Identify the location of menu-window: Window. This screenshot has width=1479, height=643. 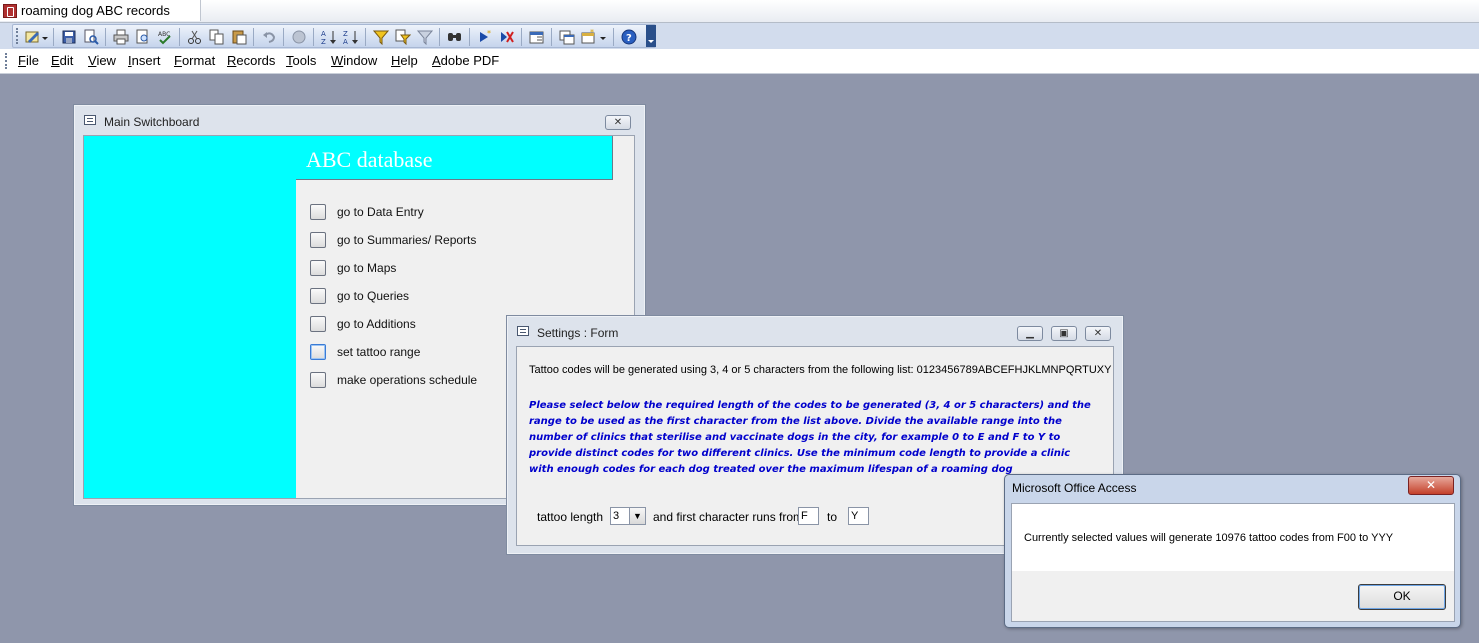
(354, 60).